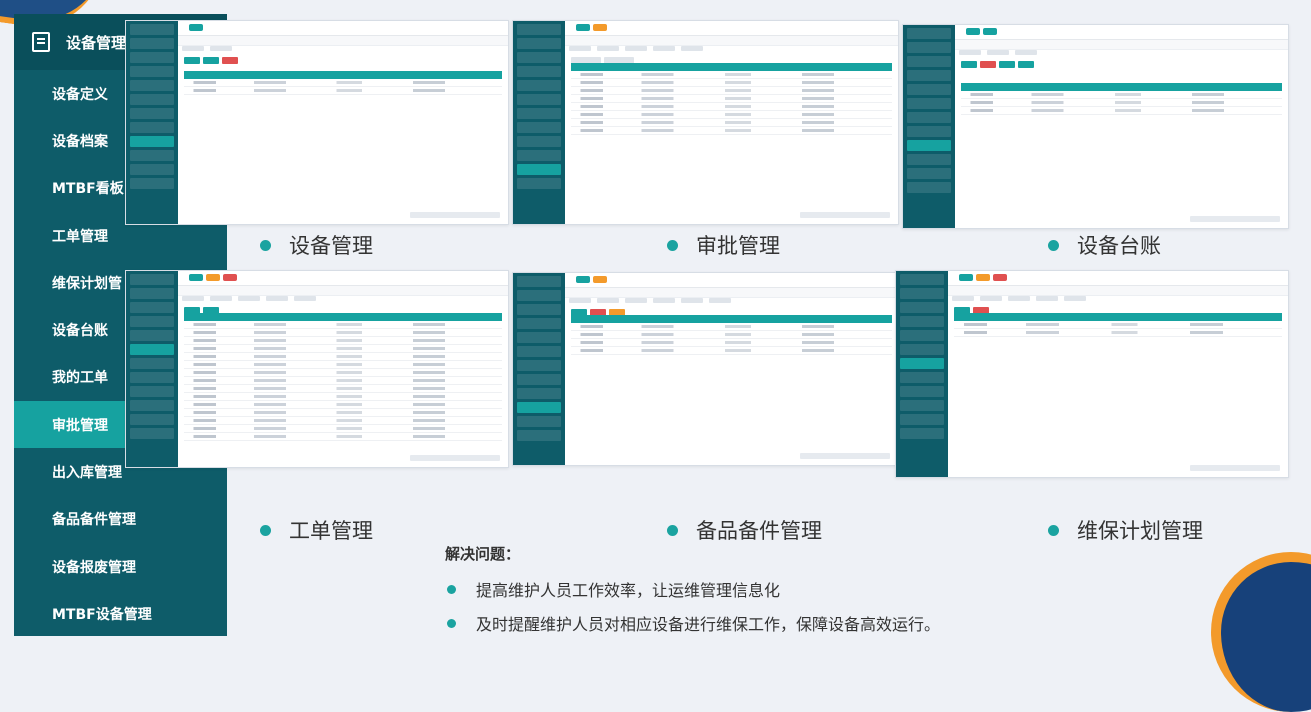 The height and width of the screenshot is (712, 1311). I want to click on problem-item: 及时提醒维护人员对相应设备进行维保工作，保障设备高效运行。, so click(693, 623).